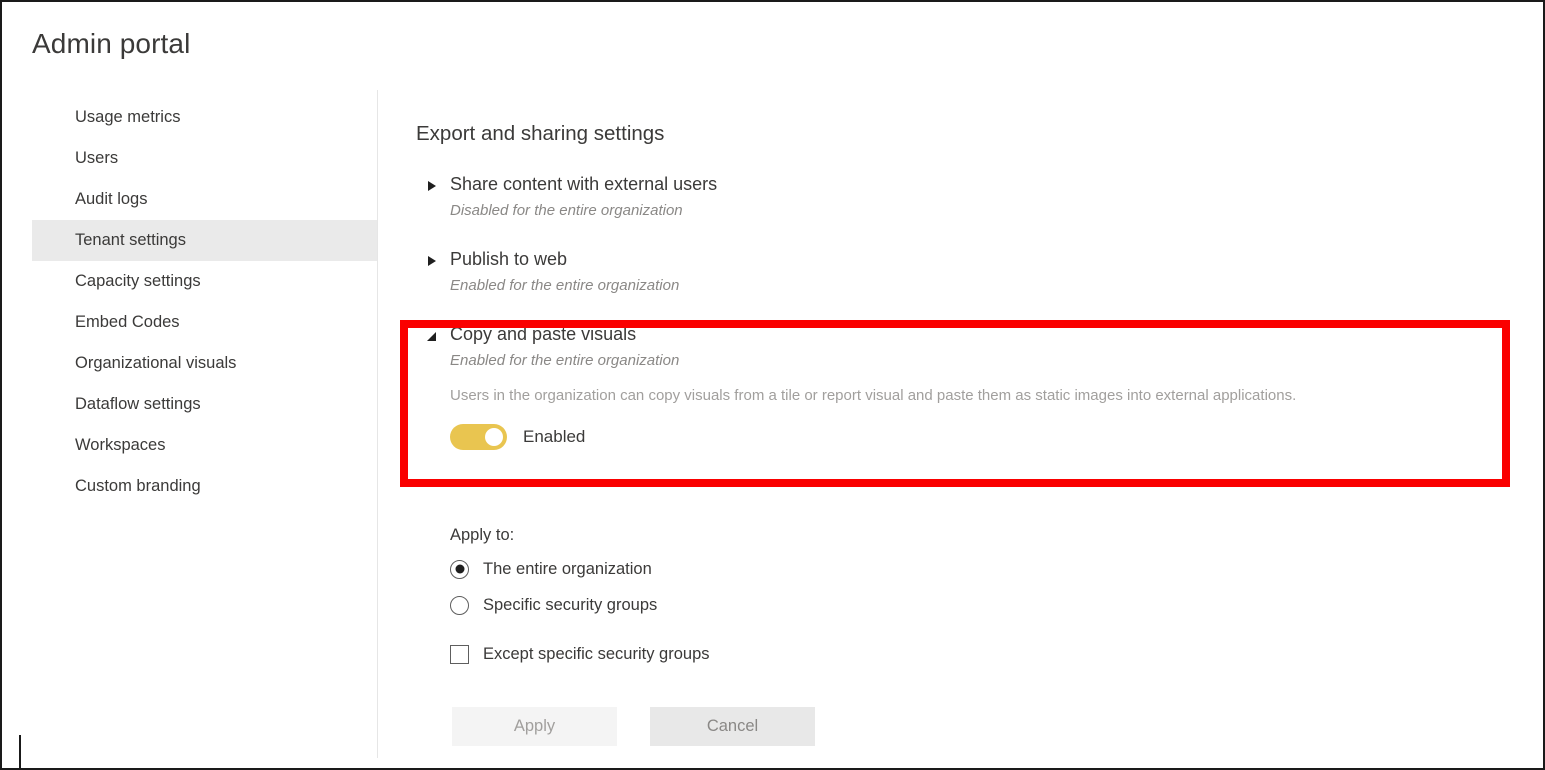 The height and width of the screenshot is (770, 1545). I want to click on section-title: Export and sharing settings, so click(540, 133).